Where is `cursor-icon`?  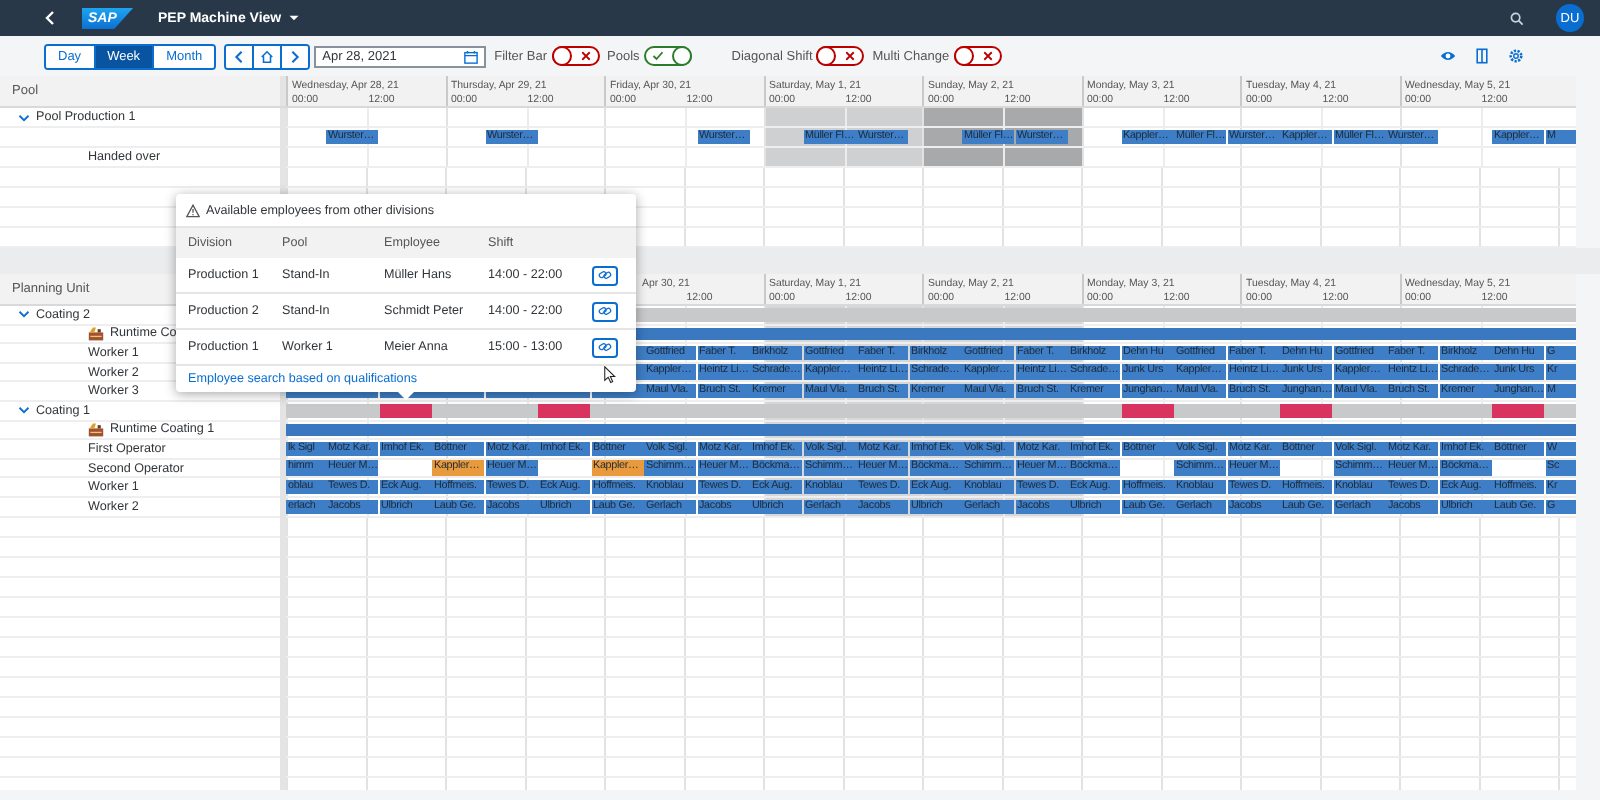
cursor-icon is located at coordinates (610, 375).